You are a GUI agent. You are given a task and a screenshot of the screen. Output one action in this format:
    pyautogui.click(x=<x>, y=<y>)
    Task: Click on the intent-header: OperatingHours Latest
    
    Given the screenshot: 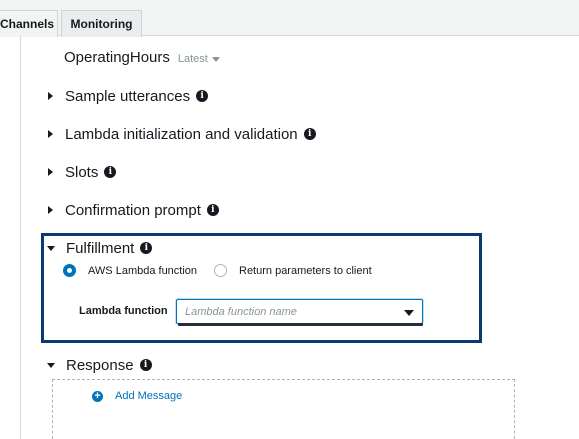 What is the action you would take?
    pyautogui.click(x=142, y=57)
    